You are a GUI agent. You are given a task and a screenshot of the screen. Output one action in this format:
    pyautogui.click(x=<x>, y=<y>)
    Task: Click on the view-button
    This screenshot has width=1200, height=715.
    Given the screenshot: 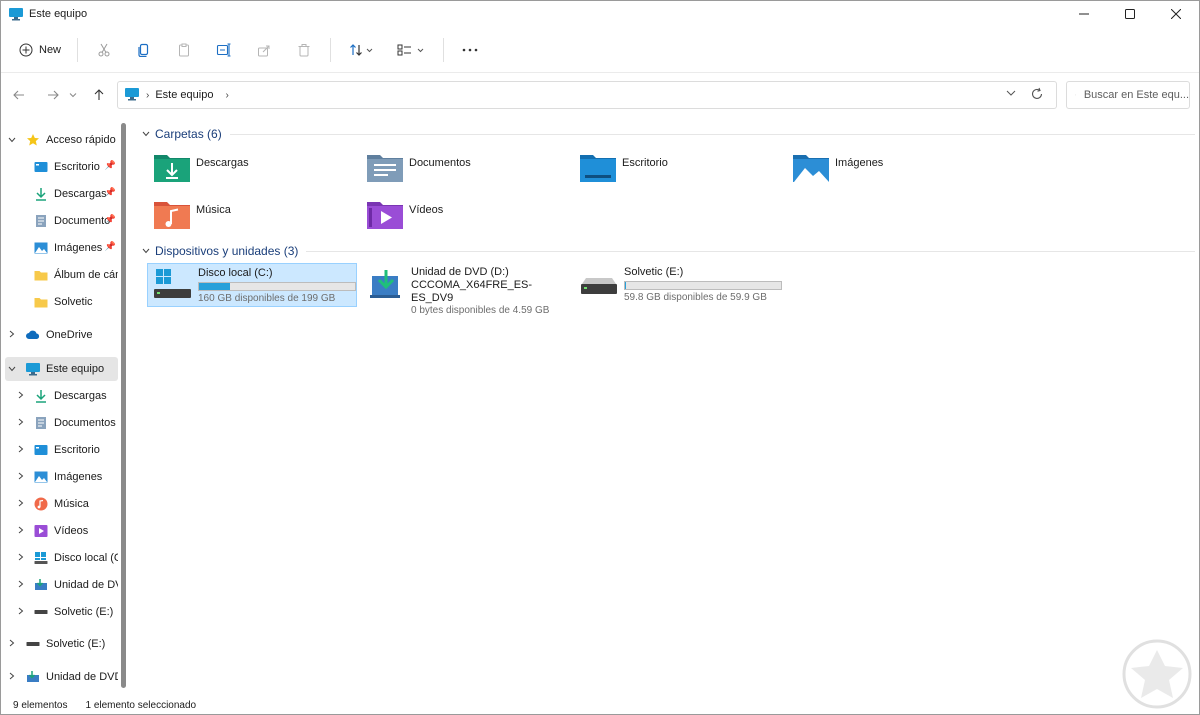 What is the action you would take?
    pyautogui.click(x=412, y=50)
    